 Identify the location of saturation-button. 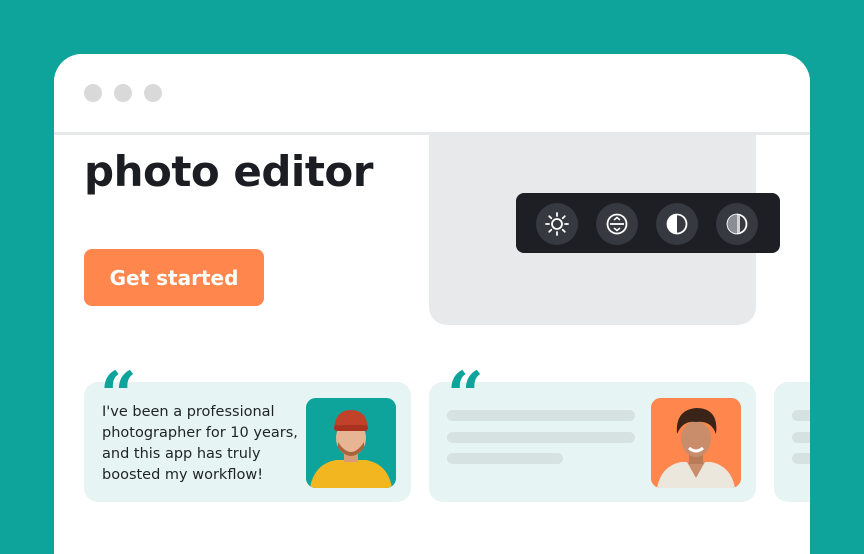
(737, 224).